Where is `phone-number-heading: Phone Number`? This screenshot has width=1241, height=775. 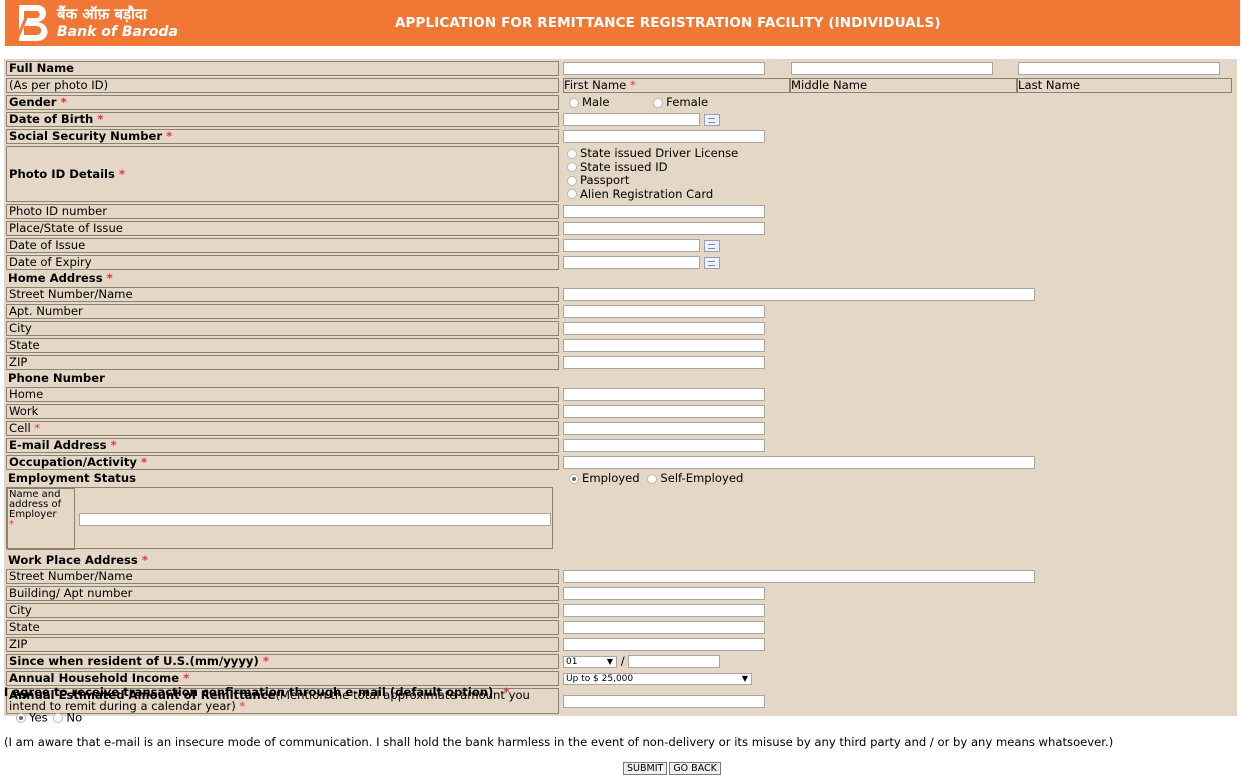
phone-number-heading: Phone Number is located at coordinates (56, 378).